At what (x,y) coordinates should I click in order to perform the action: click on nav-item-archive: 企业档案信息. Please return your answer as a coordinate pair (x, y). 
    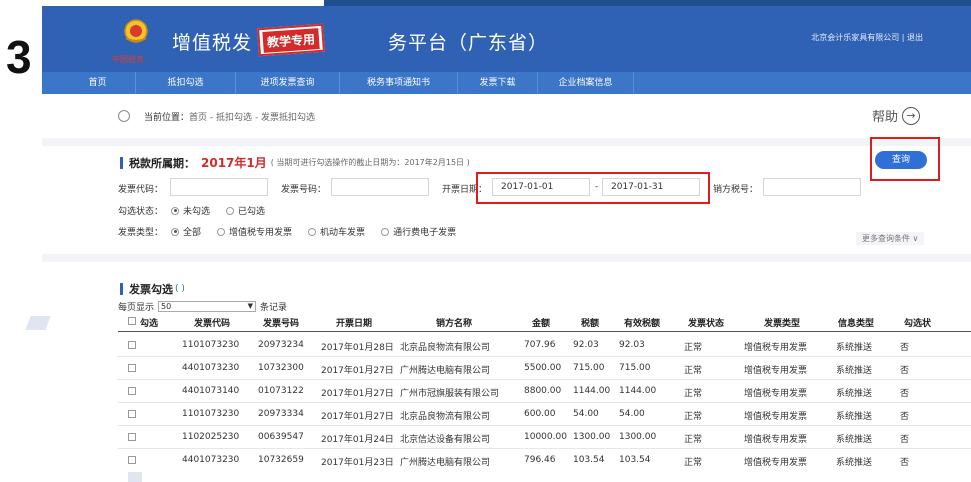
    Looking at the image, I should click on (586, 83).